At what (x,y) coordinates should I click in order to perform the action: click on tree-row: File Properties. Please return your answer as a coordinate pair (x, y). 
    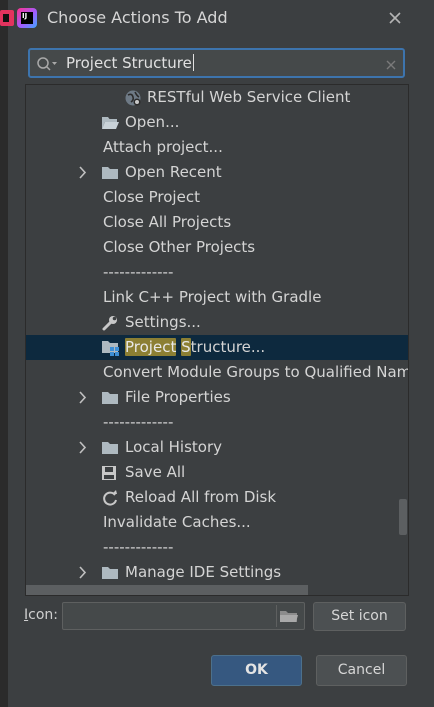
    Looking at the image, I should click on (217, 397).